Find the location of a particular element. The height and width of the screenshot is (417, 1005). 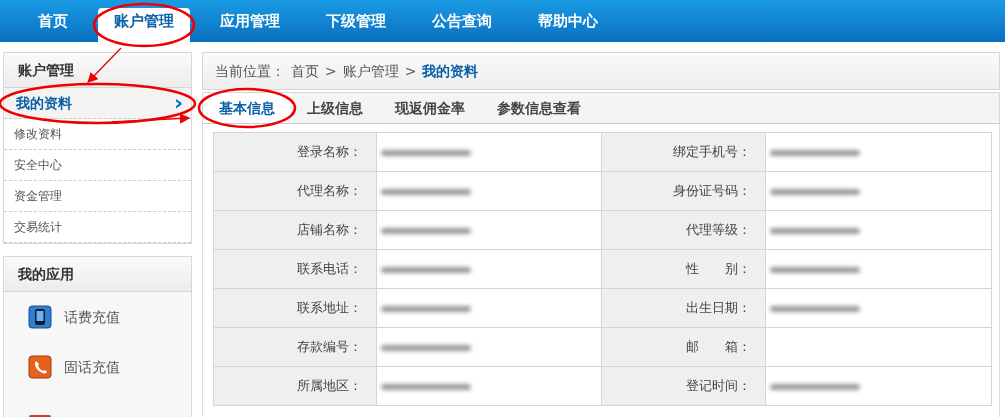

nav-tab: 应用管理 is located at coordinates (250, 25).